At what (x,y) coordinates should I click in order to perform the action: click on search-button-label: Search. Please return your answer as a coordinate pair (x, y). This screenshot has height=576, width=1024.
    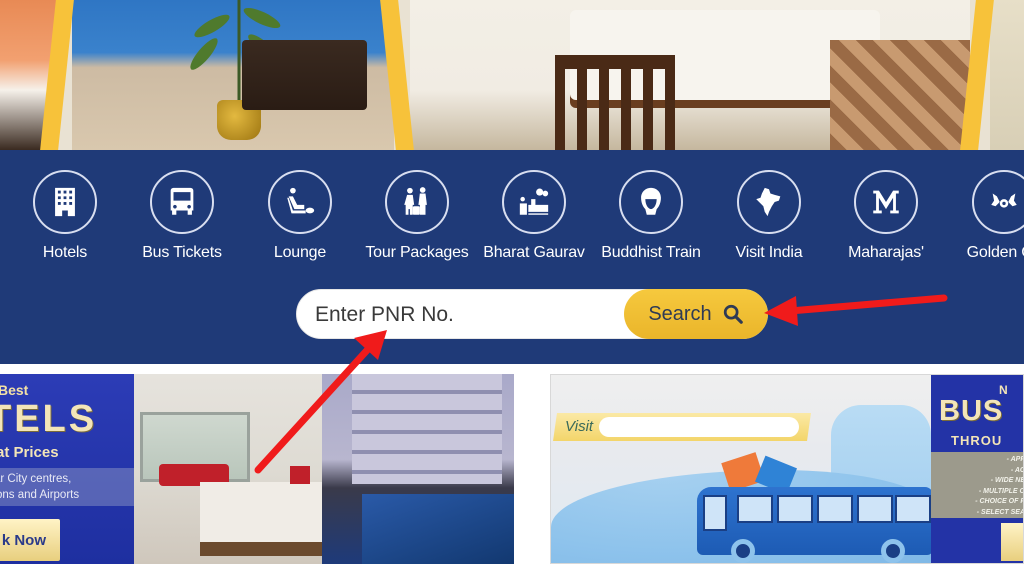
    Looking at the image, I should click on (680, 313).